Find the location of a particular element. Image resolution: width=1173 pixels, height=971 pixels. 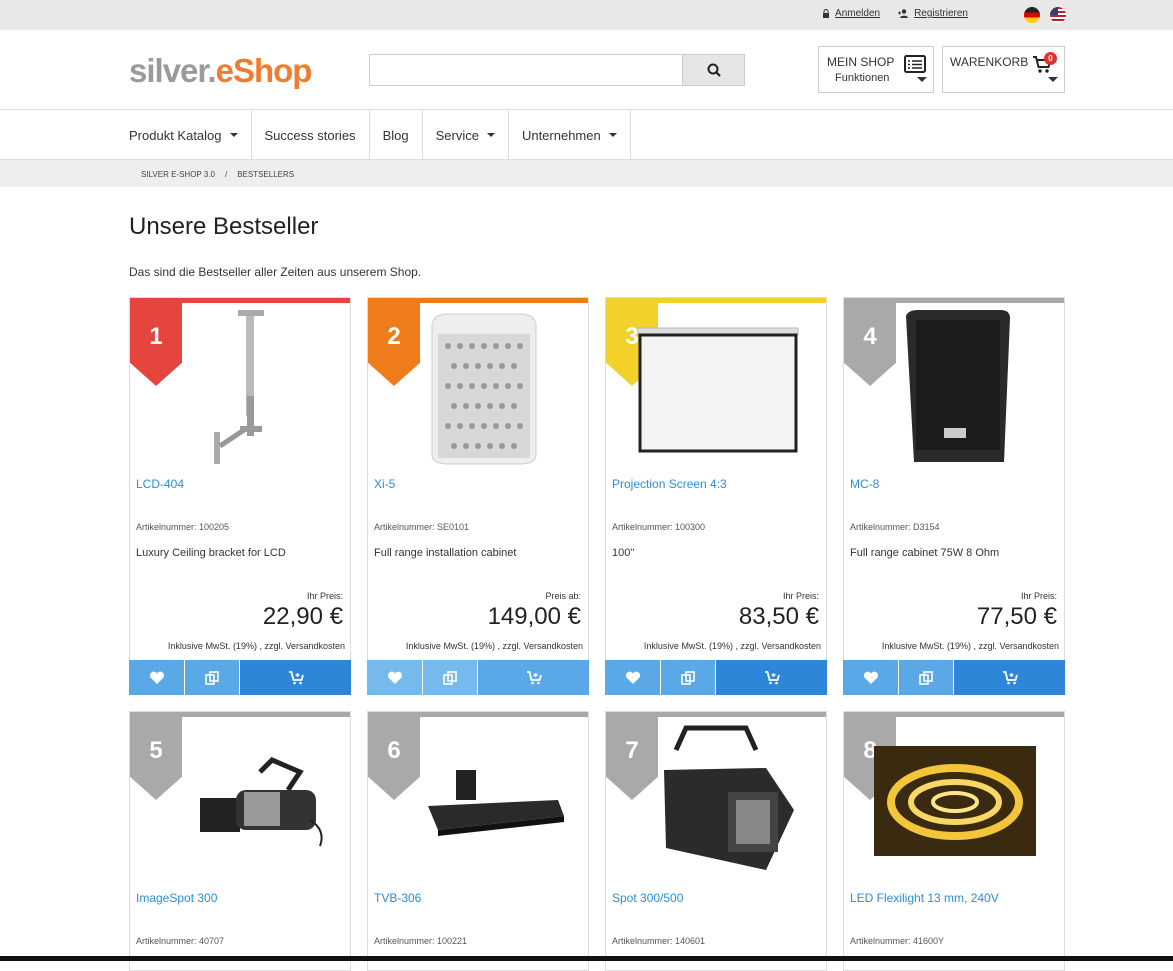

nav-item-unternehmen: Unternehmen is located at coordinates (570, 135).